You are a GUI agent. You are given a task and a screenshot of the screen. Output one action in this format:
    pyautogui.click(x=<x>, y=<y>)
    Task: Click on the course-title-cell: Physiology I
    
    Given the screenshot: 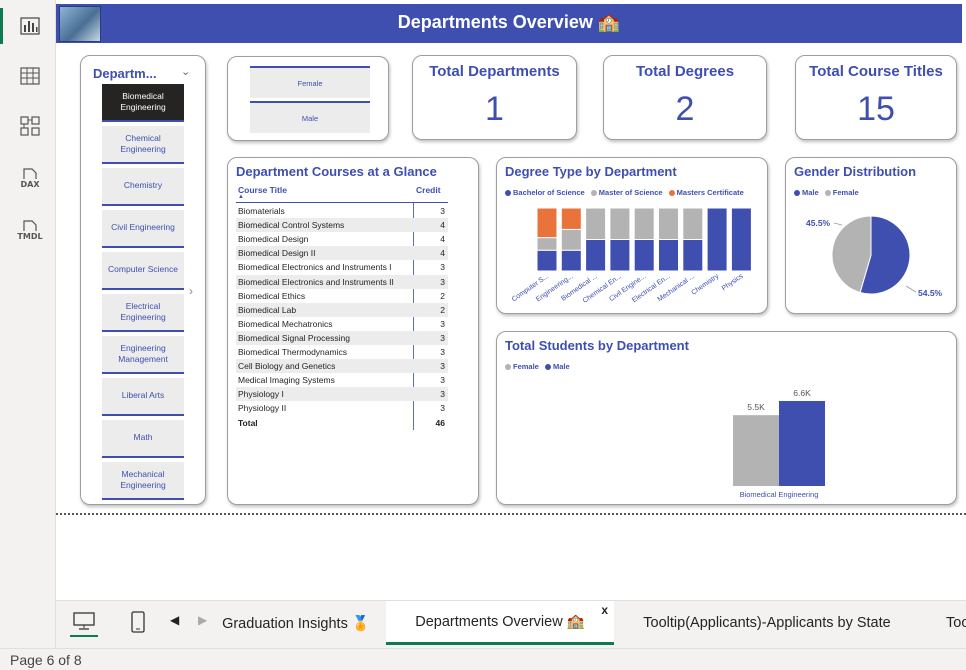 What is the action you would take?
    pyautogui.click(x=261, y=394)
    